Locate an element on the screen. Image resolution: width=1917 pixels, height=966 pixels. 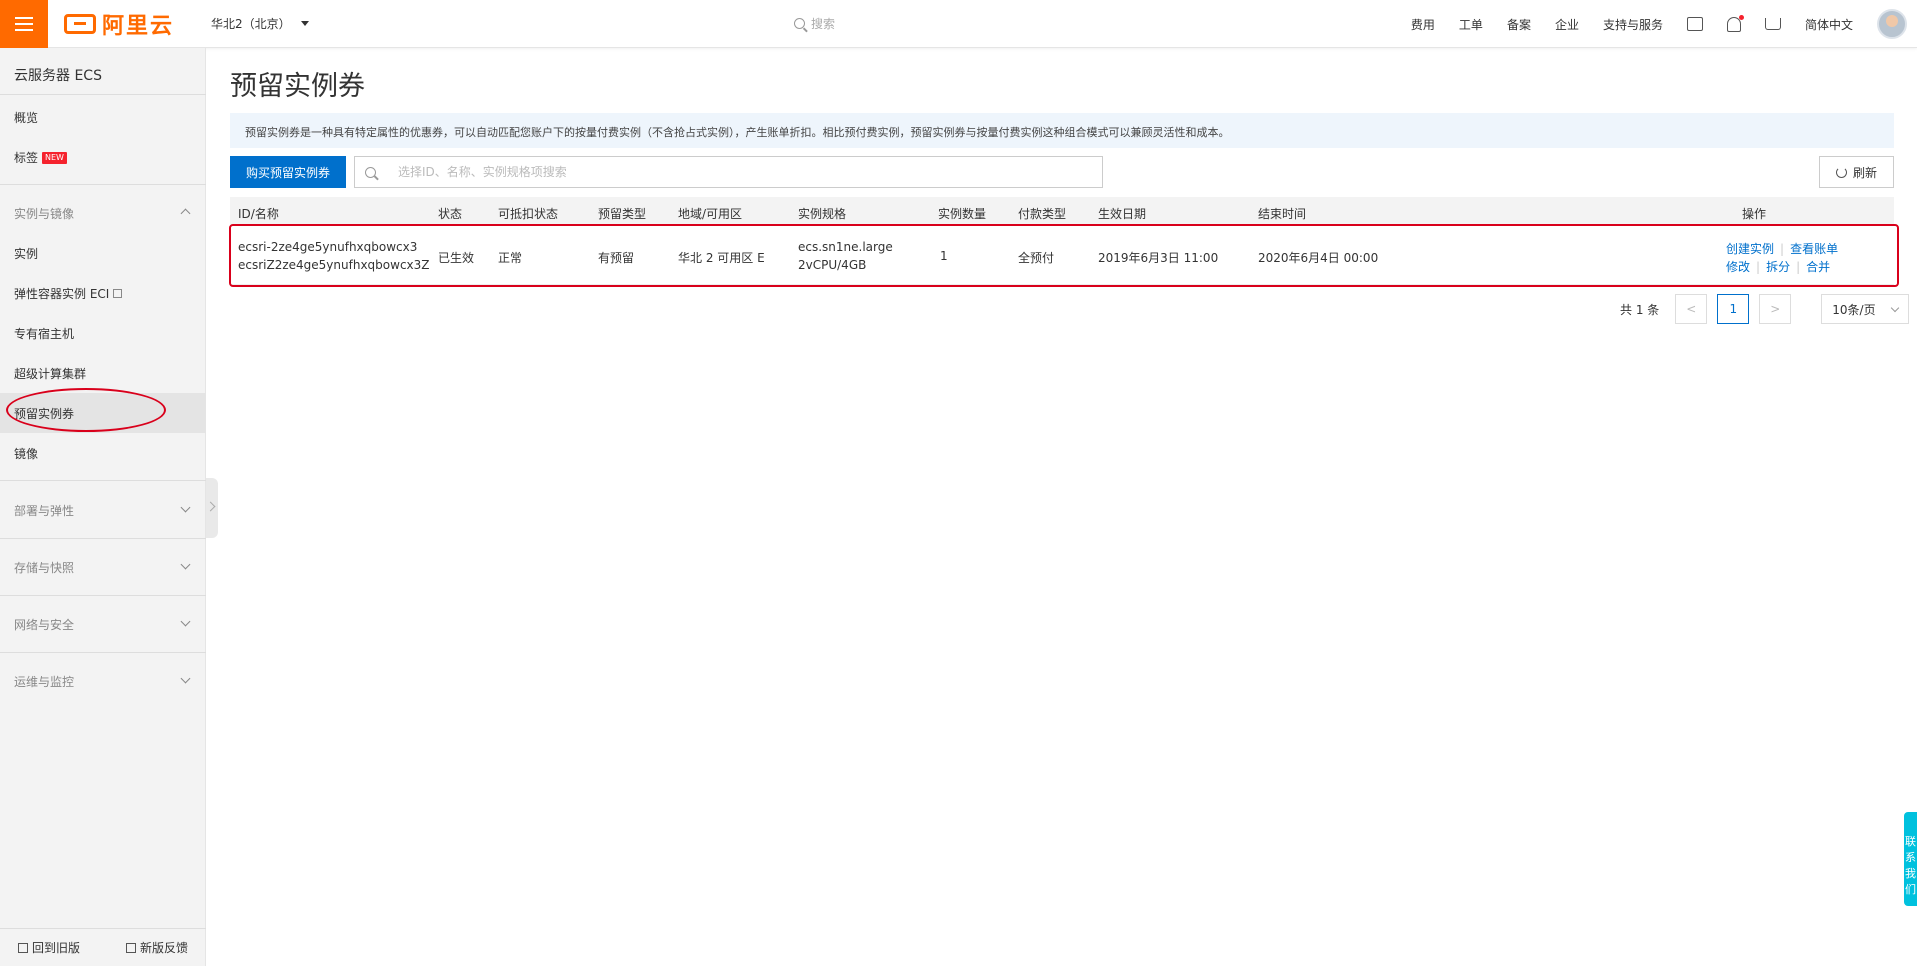
sidebar-group-storage: 存储与快照 is located at coordinates (44, 567).